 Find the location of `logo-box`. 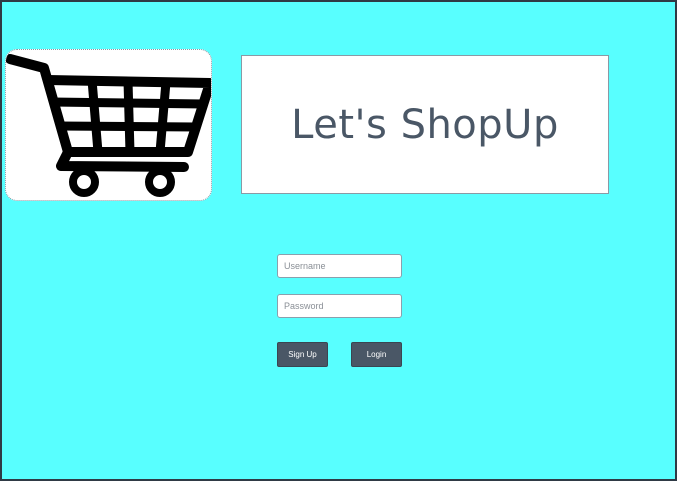

logo-box is located at coordinates (108, 125).